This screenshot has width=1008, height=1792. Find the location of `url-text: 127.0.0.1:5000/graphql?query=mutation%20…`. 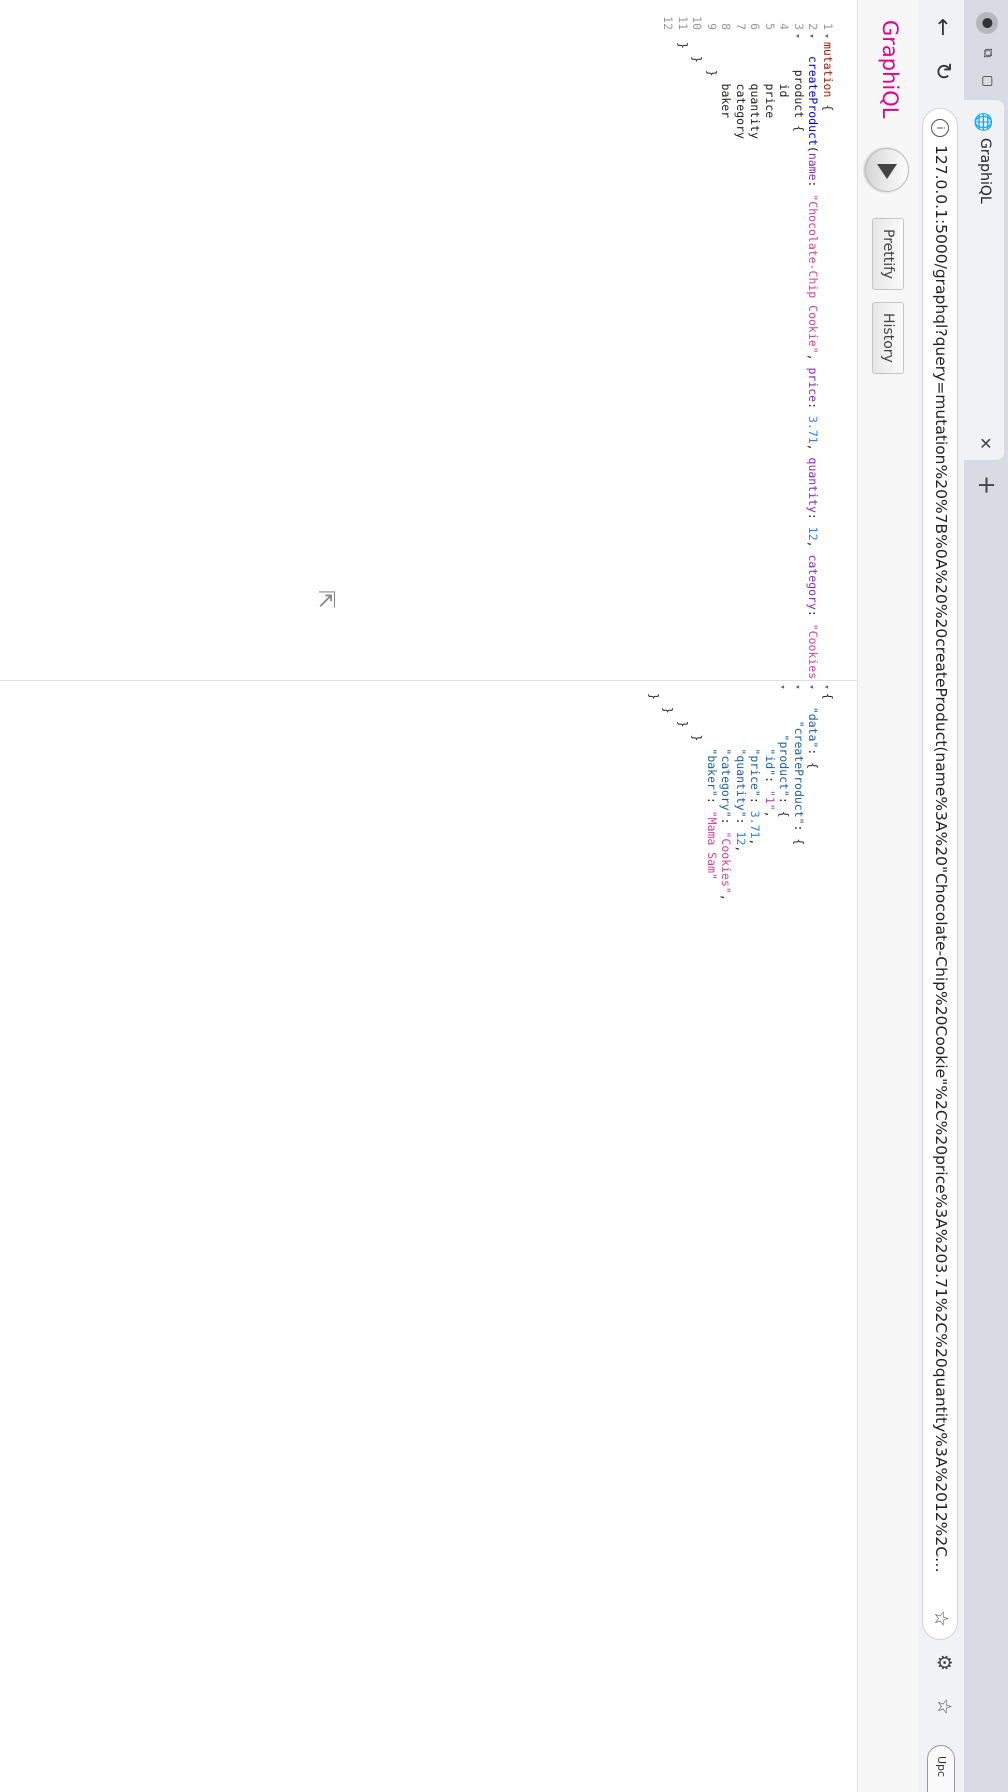

url-text: 127.0.0.1:5000/graphql?query=mutation%20… is located at coordinates (941, 865).